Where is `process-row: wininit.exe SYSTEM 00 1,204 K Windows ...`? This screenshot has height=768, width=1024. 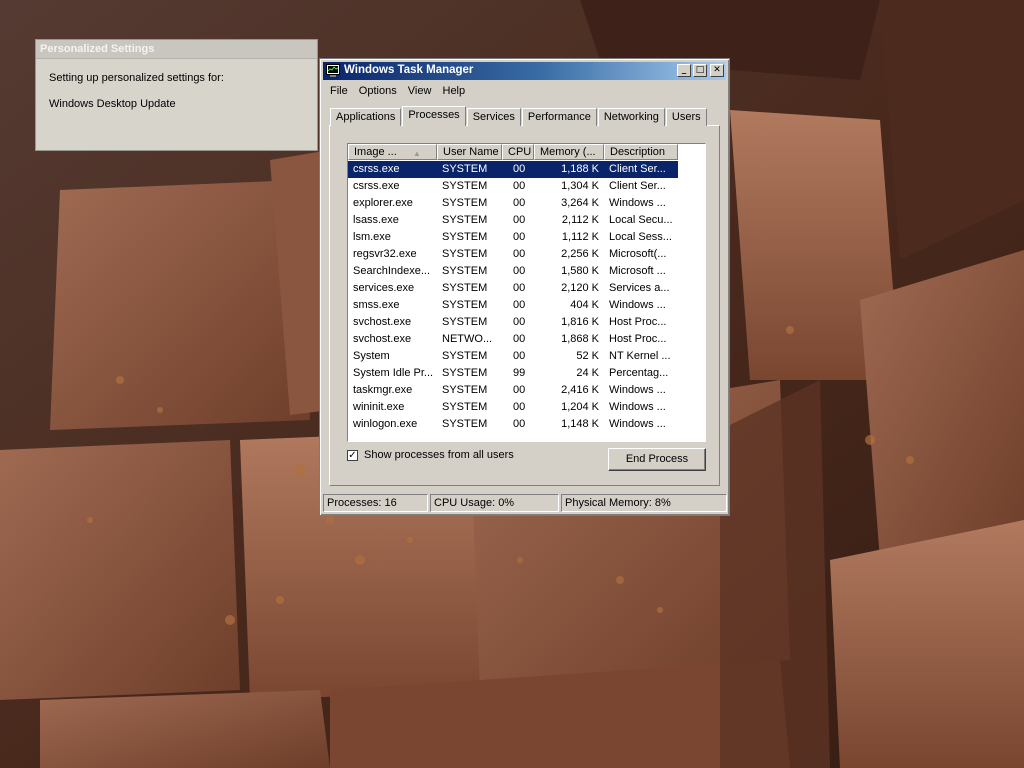
process-row: wininit.exe SYSTEM 00 1,204 K Windows ... is located at coordinates (513, 407).